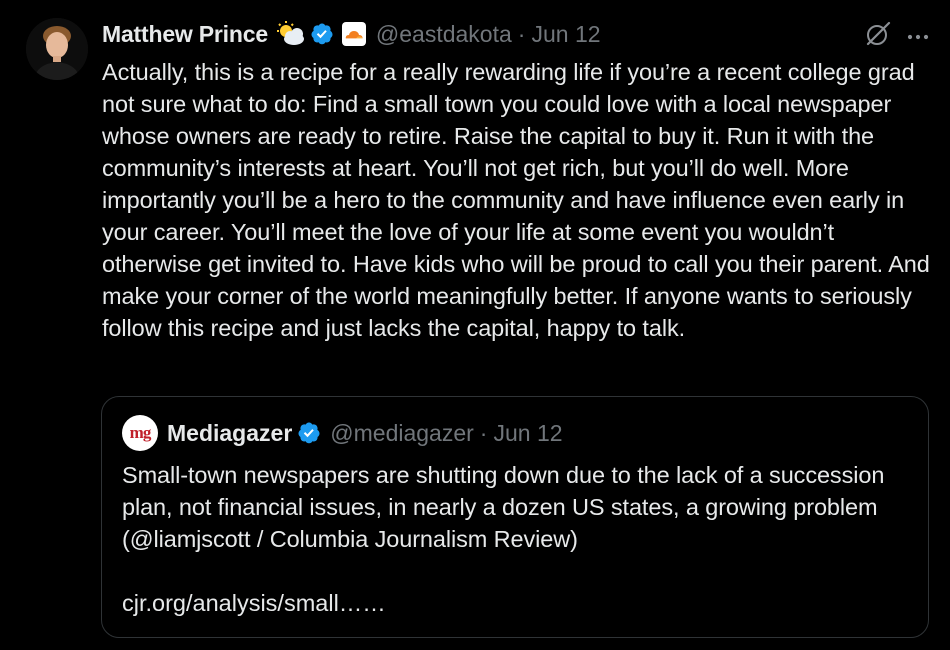 Image resolution: width=950 pixels, height=650 pixels. What do you see at coordinates (444, 34) in the screenshot?
I see `author-handle: @eastdakota` at bounding box center [444, 34].